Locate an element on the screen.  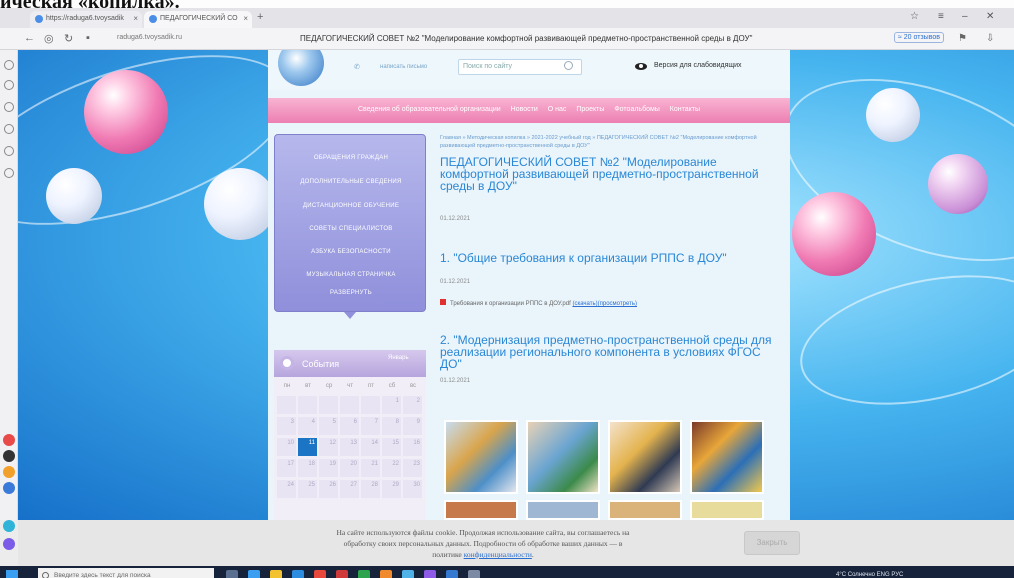
calendar-day-today: 11 is located at coordinates (307, 447).